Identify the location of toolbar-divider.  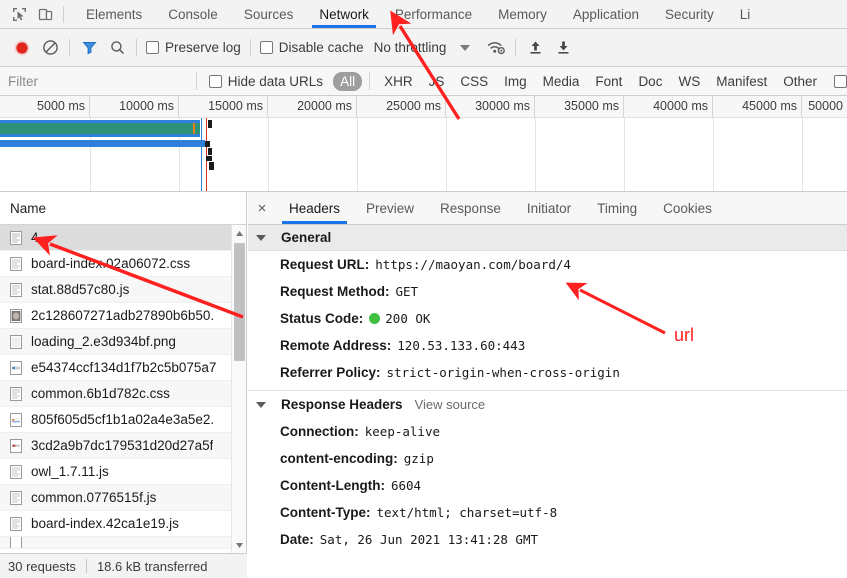
(63, 14).